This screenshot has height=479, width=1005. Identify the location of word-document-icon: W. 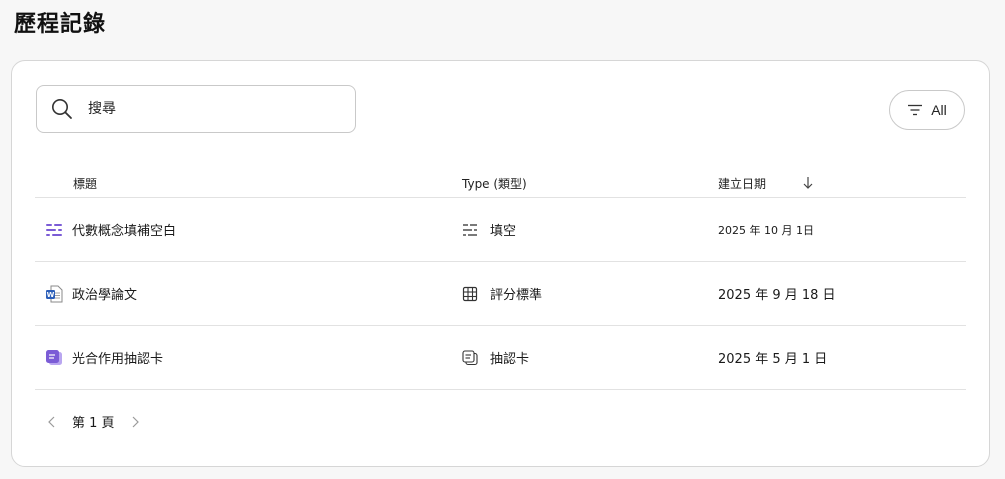
(54, 293).